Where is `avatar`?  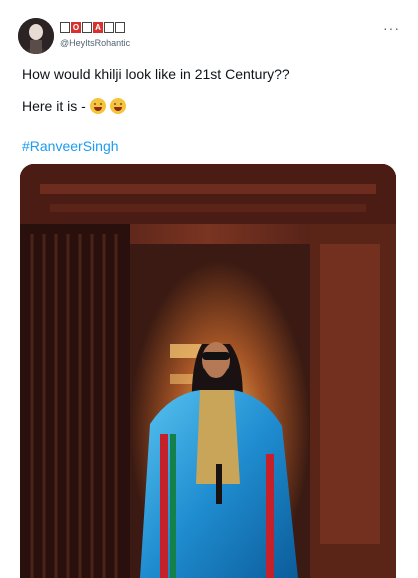 avatar is located at coordinates (36, 36).